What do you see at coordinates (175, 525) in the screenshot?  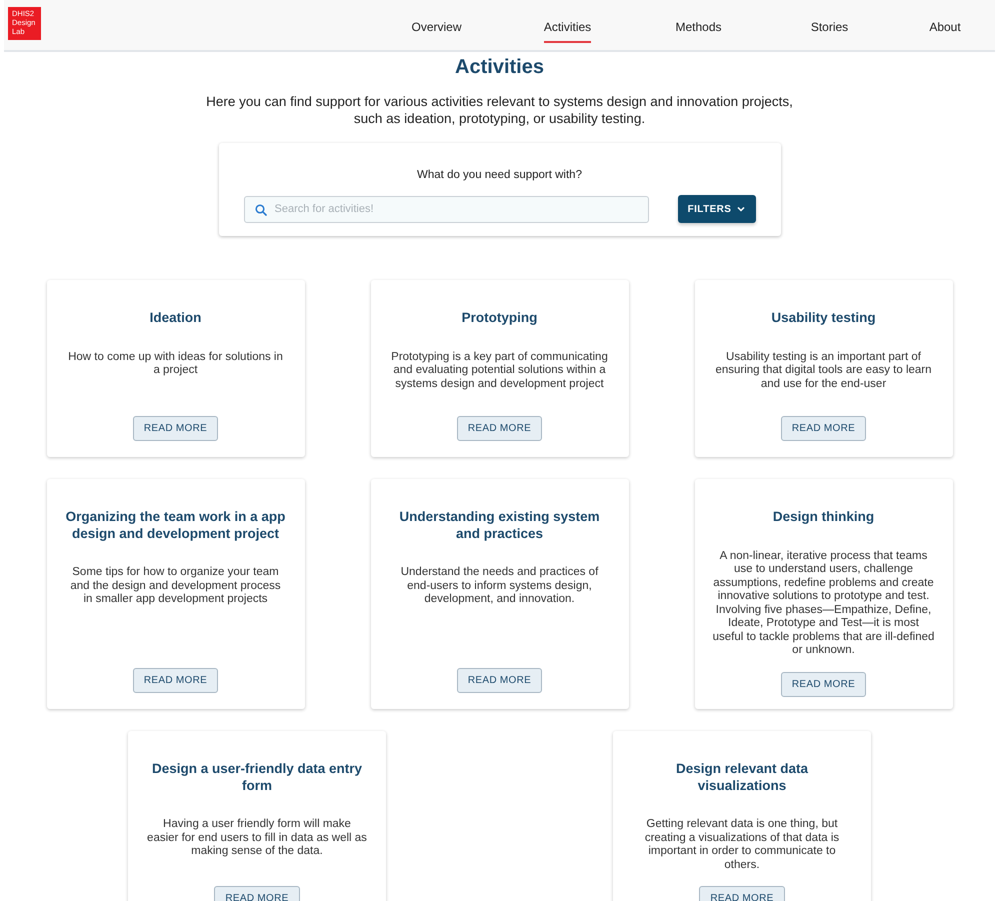 I see `card-title: Organizing the team work in a app design and development project` at bounding box center [175, 525].